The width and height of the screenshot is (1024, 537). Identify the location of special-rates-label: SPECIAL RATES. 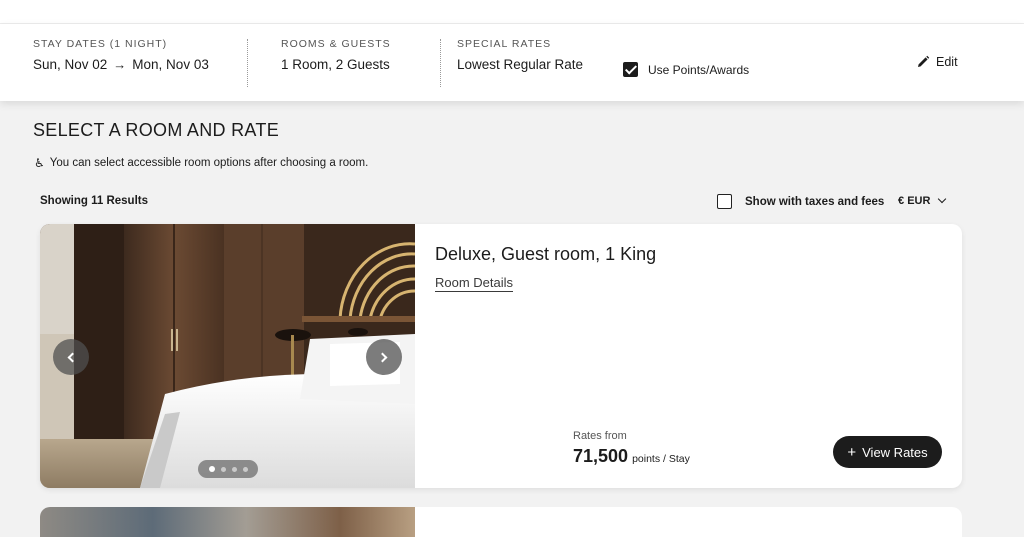
(504, 44).